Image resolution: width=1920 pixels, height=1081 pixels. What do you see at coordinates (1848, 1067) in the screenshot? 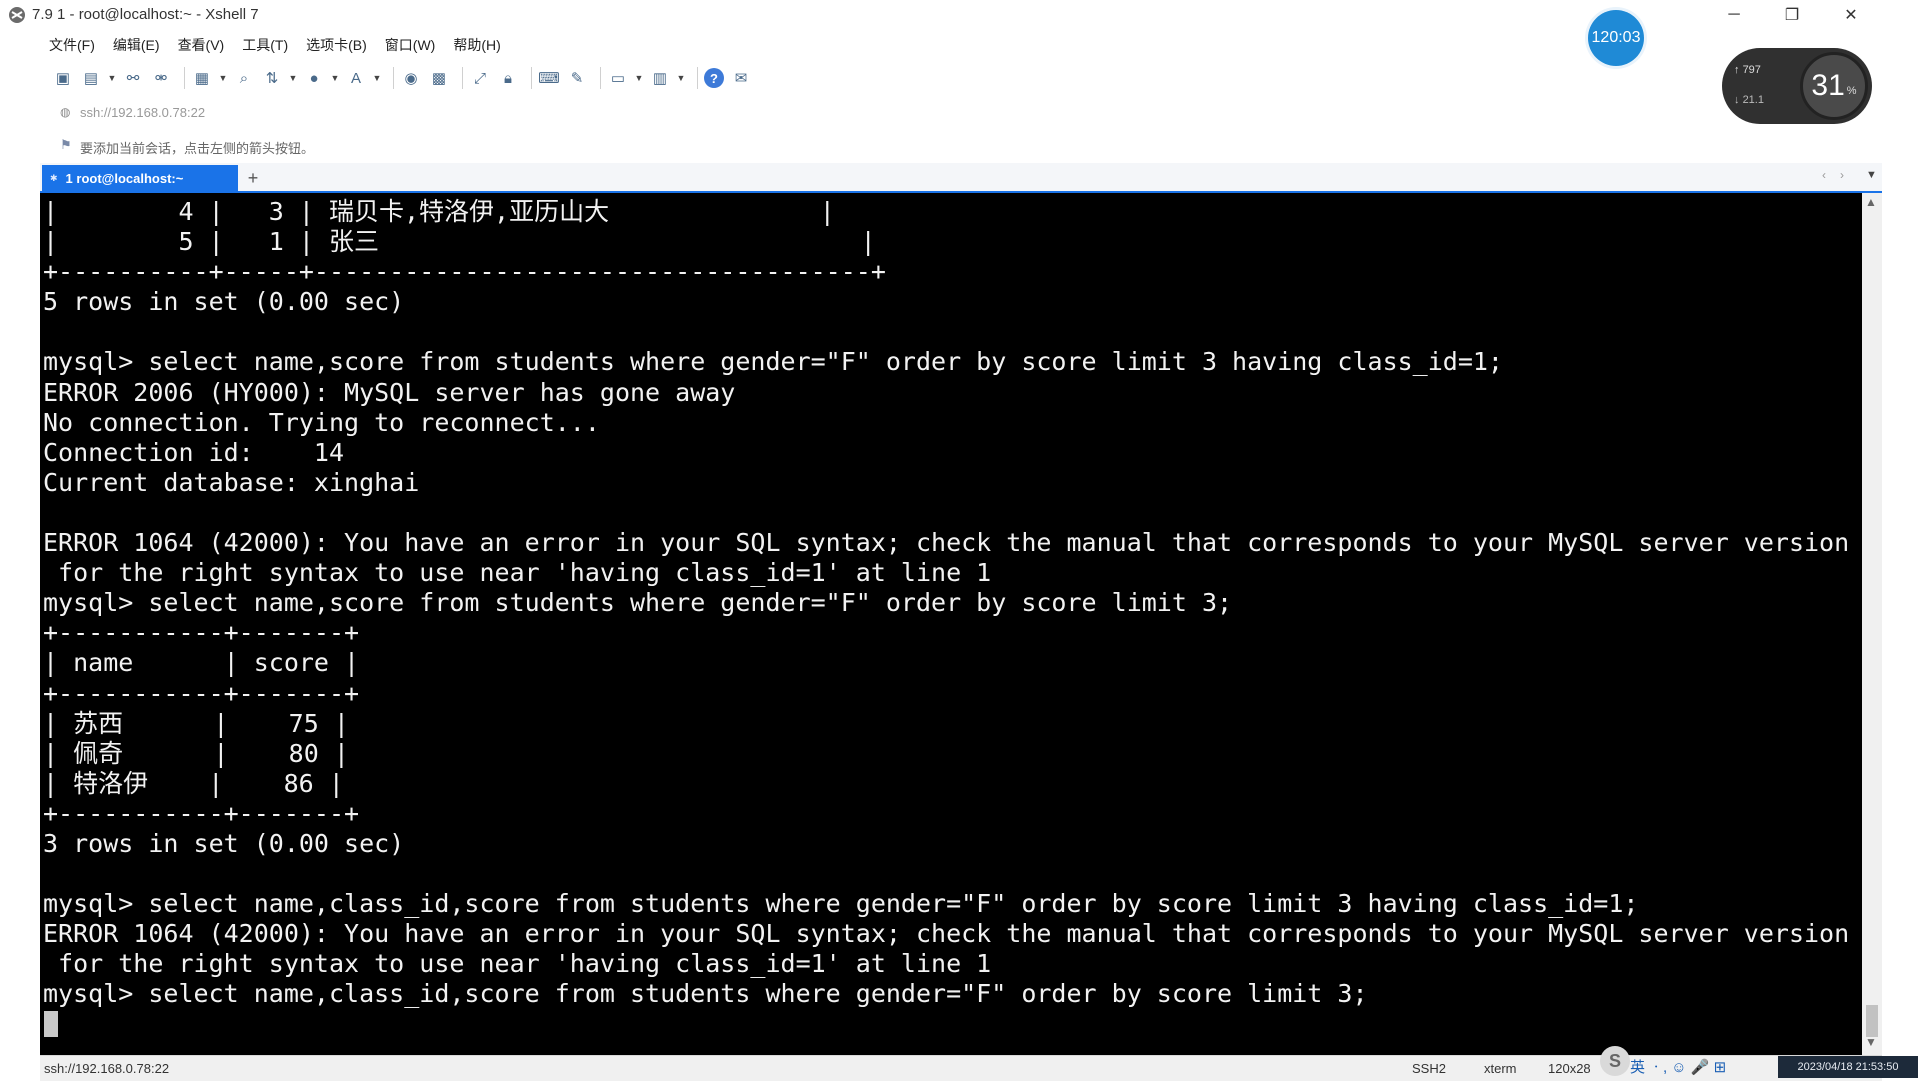
I see `system-clock: 2023/04/18 21:53:50` at bounding box center [1848, 1067].